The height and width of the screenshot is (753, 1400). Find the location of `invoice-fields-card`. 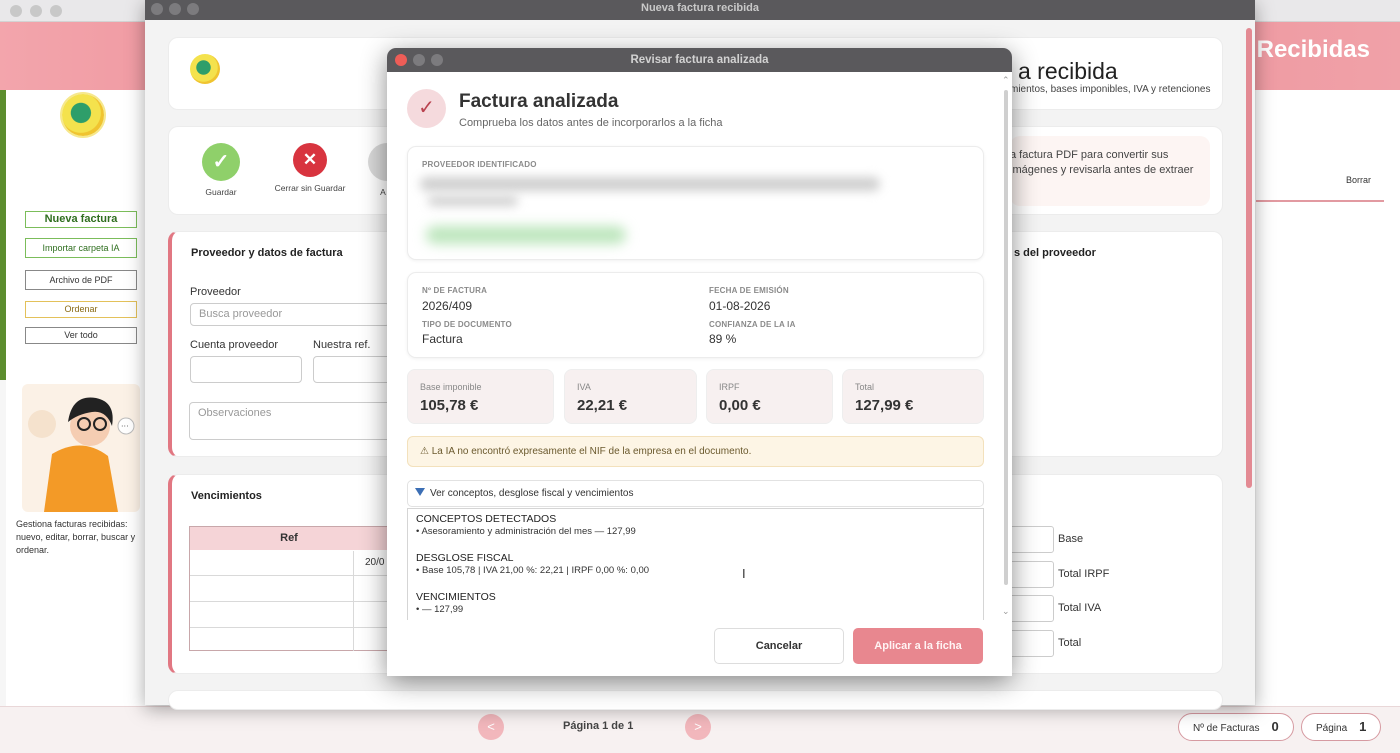

invoice-fields-card is located at coordinates (695, 315).